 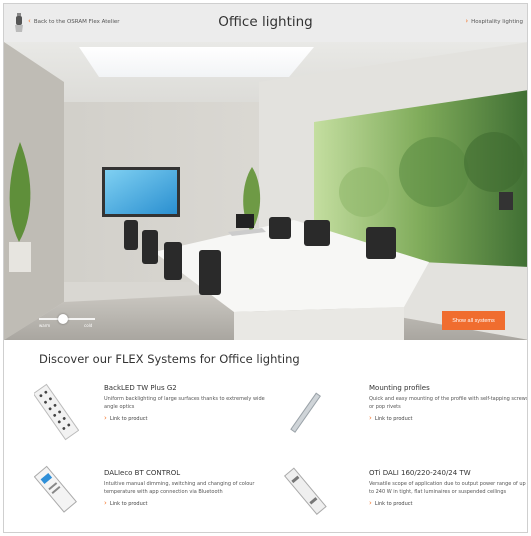 I want to click on slider-left-label: warm, so click(x=45, y=325).